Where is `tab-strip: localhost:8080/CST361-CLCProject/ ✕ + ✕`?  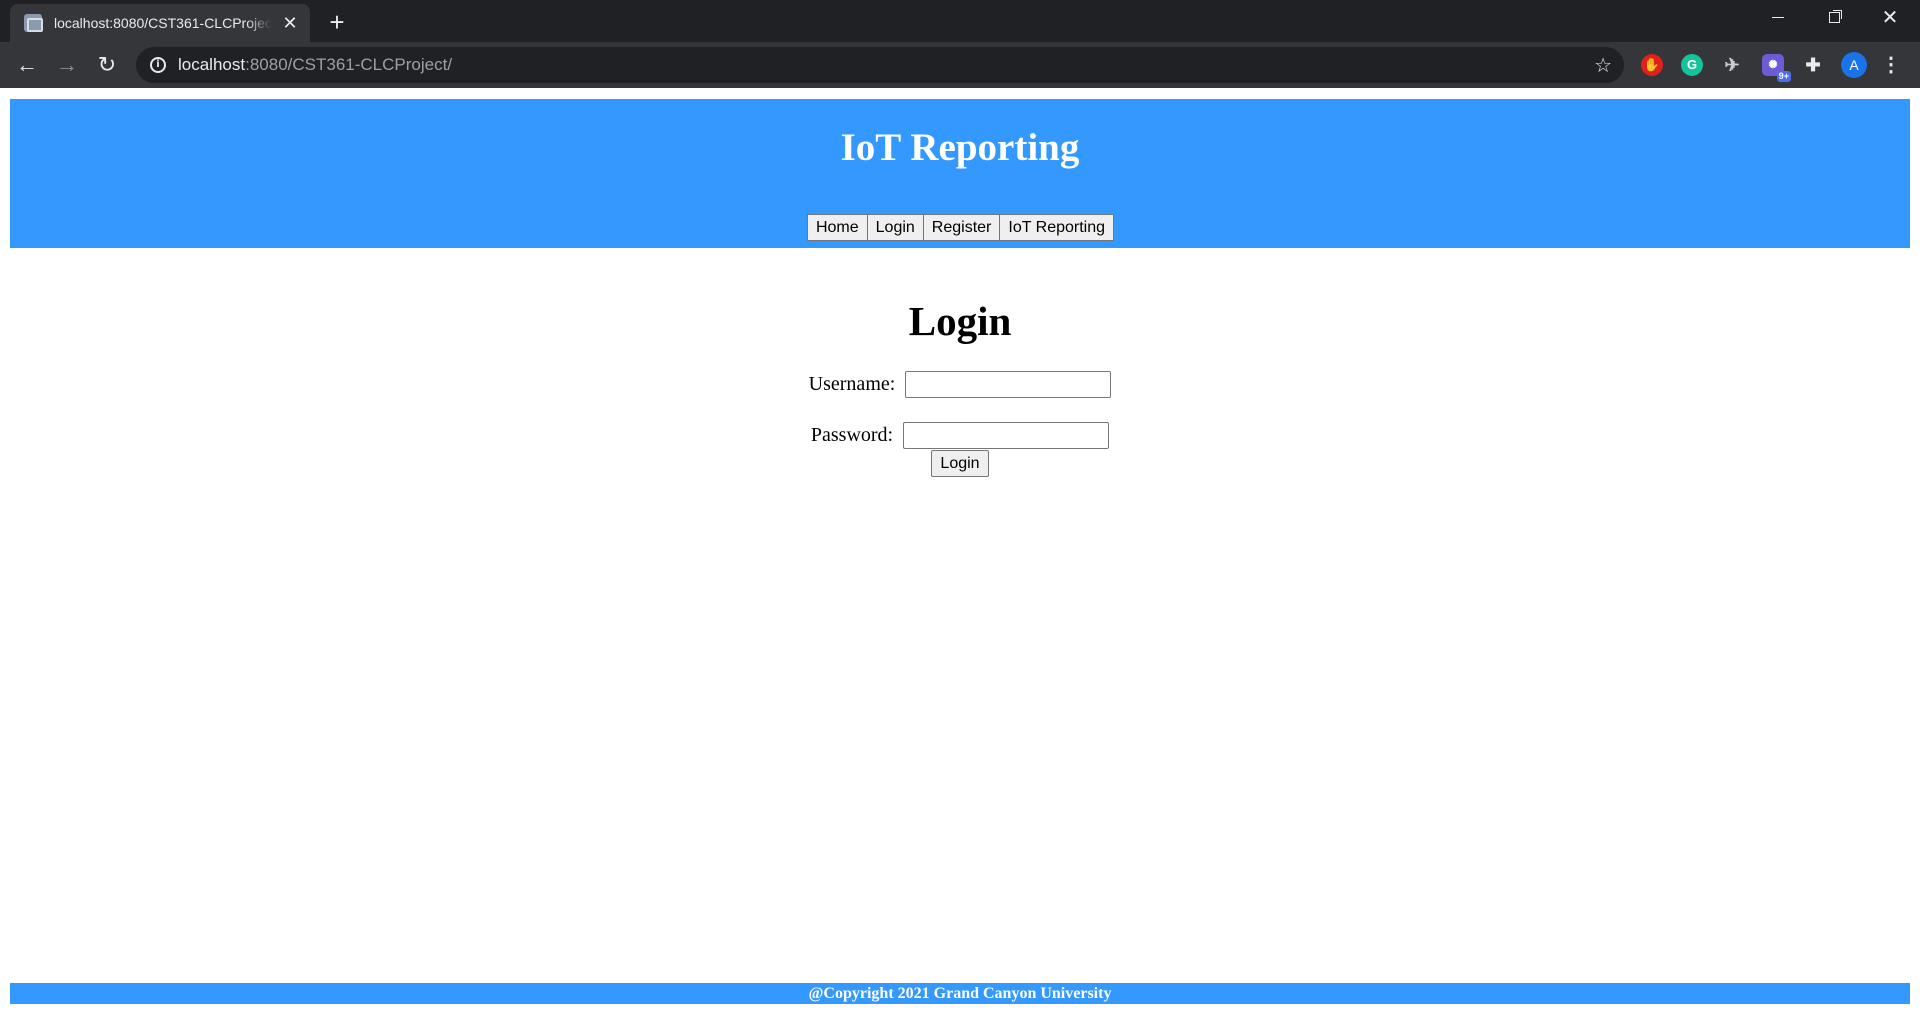 tab-strip: localhost:8080/CST361-CLCProject/ ✕ + ✕ is located at coordinates (960, 21).